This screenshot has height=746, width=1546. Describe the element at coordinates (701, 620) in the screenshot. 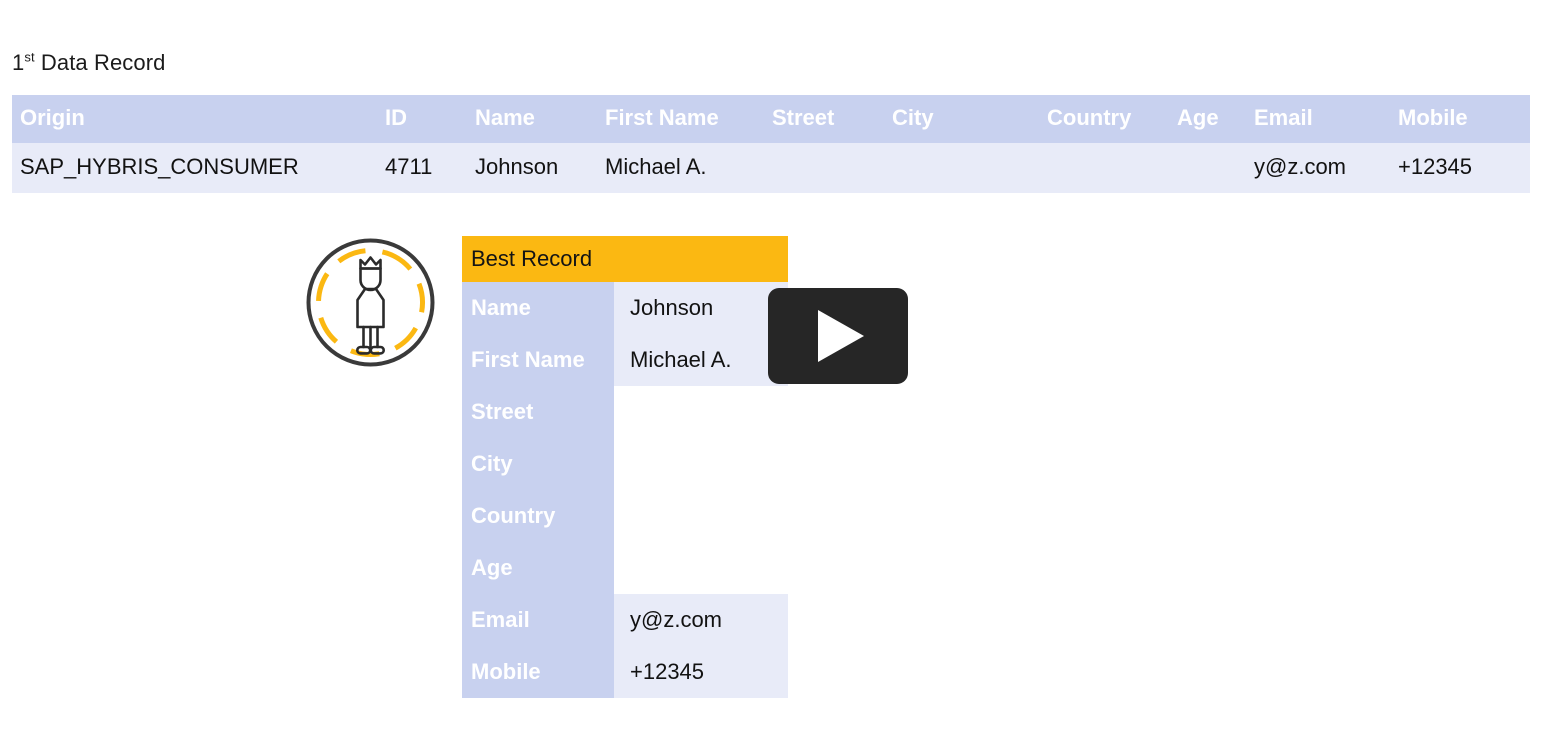

I see `best-record-value-email: y@z.com` at that location.